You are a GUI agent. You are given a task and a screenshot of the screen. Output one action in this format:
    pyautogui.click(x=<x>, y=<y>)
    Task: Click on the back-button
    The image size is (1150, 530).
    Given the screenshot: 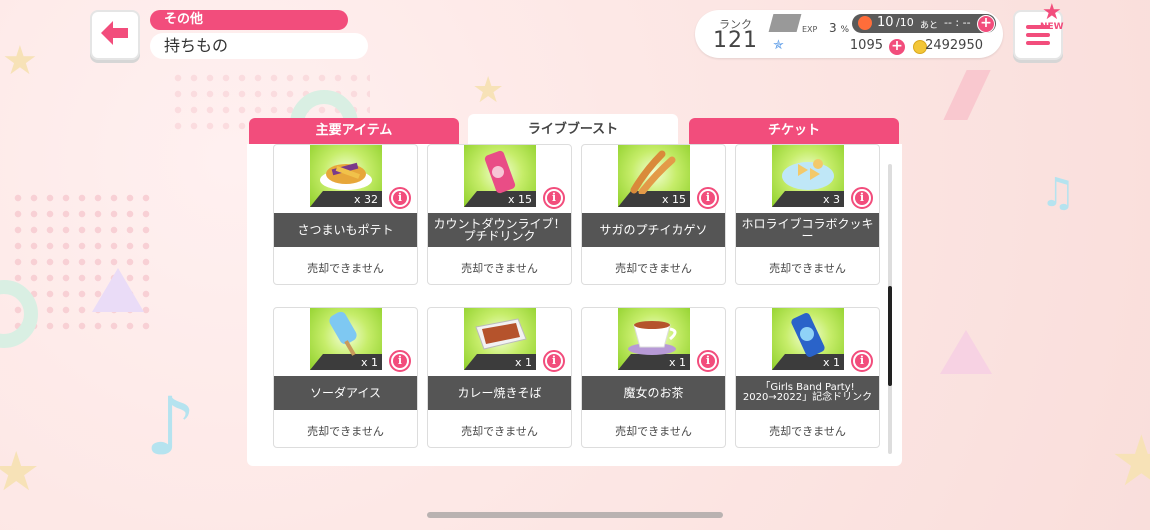 What is the action you would take?
    pyautogui.click(x=115, y=35)
    